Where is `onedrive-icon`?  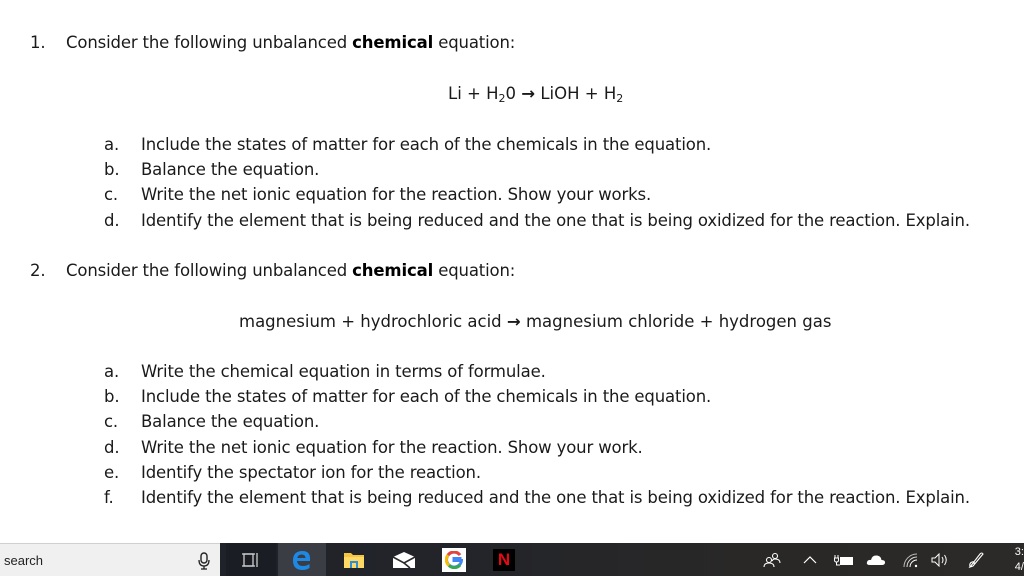 onedrive-icon is located at coordinates (876, 559).